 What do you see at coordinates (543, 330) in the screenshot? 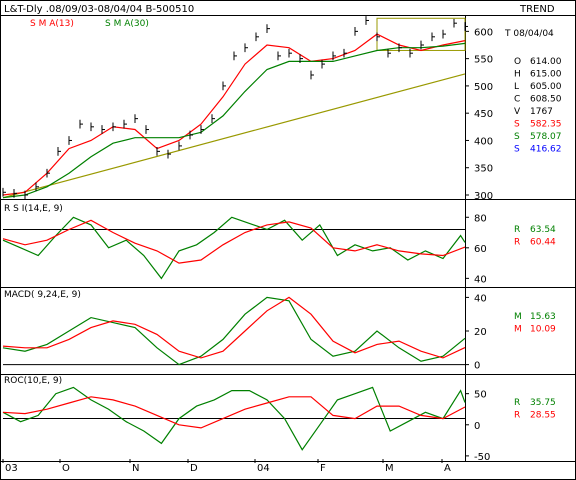
I see `readout-value: 10.09` at bounding box center [543, 330].